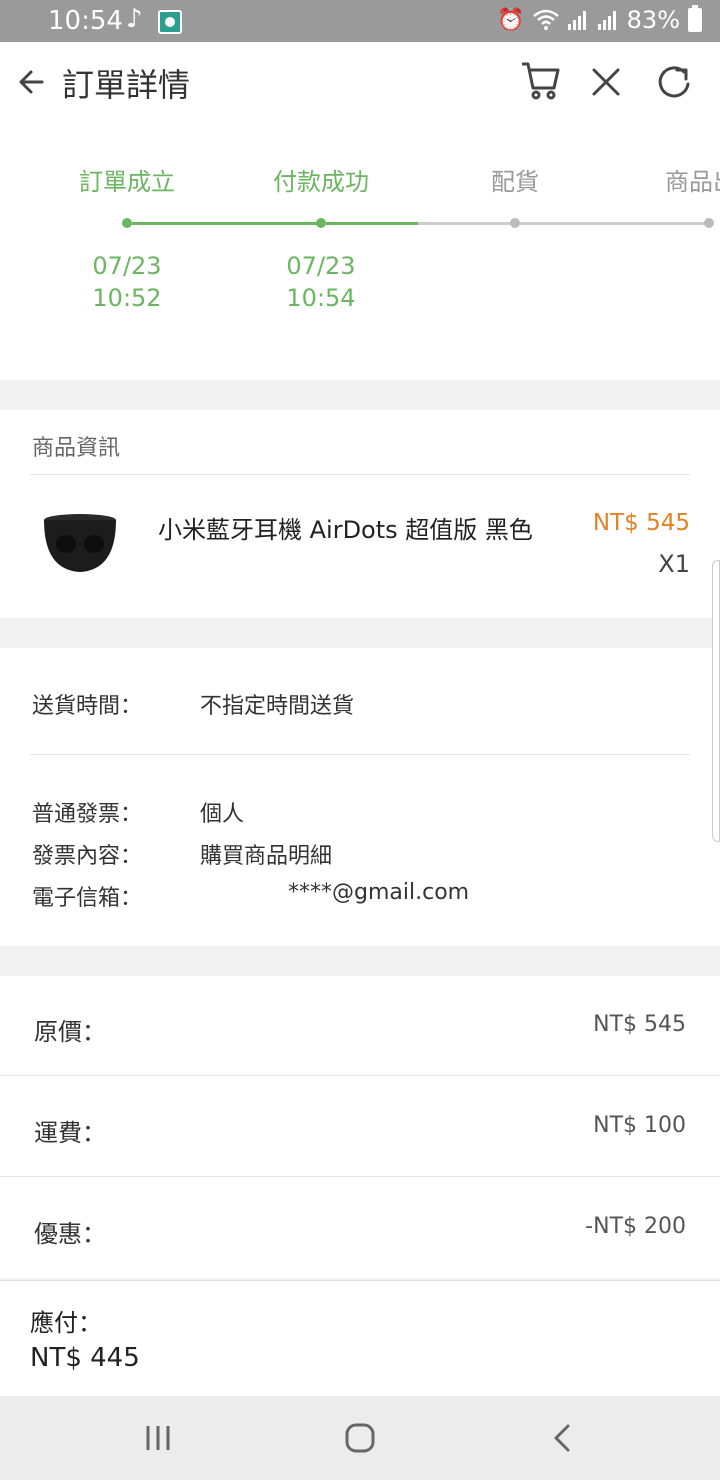  What do you see at coordinates (70, 1032) in the screenshot?
I see `original-price-label: 原價：` at bounding box center [70, 1032].